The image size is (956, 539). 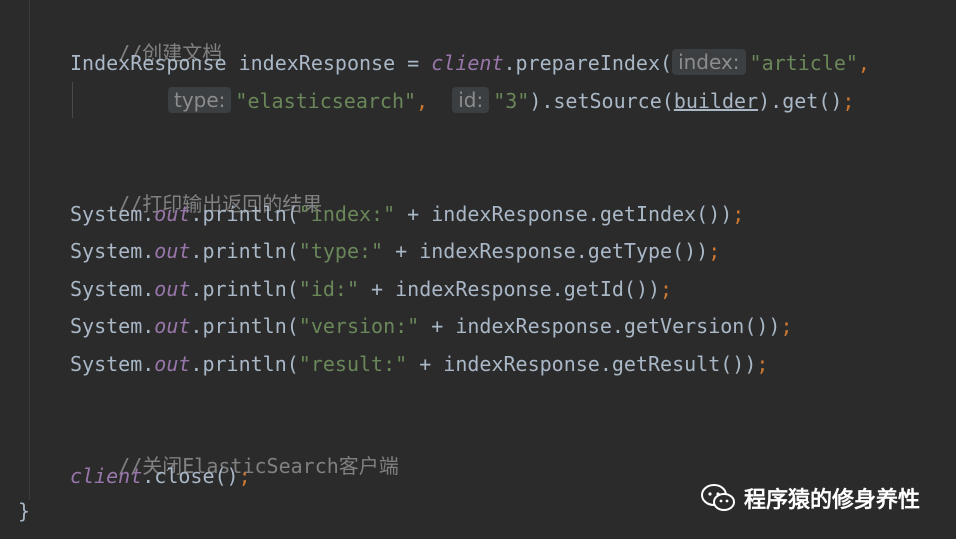 I want to click on code-string-id: "3", so click(x=511, y=101).